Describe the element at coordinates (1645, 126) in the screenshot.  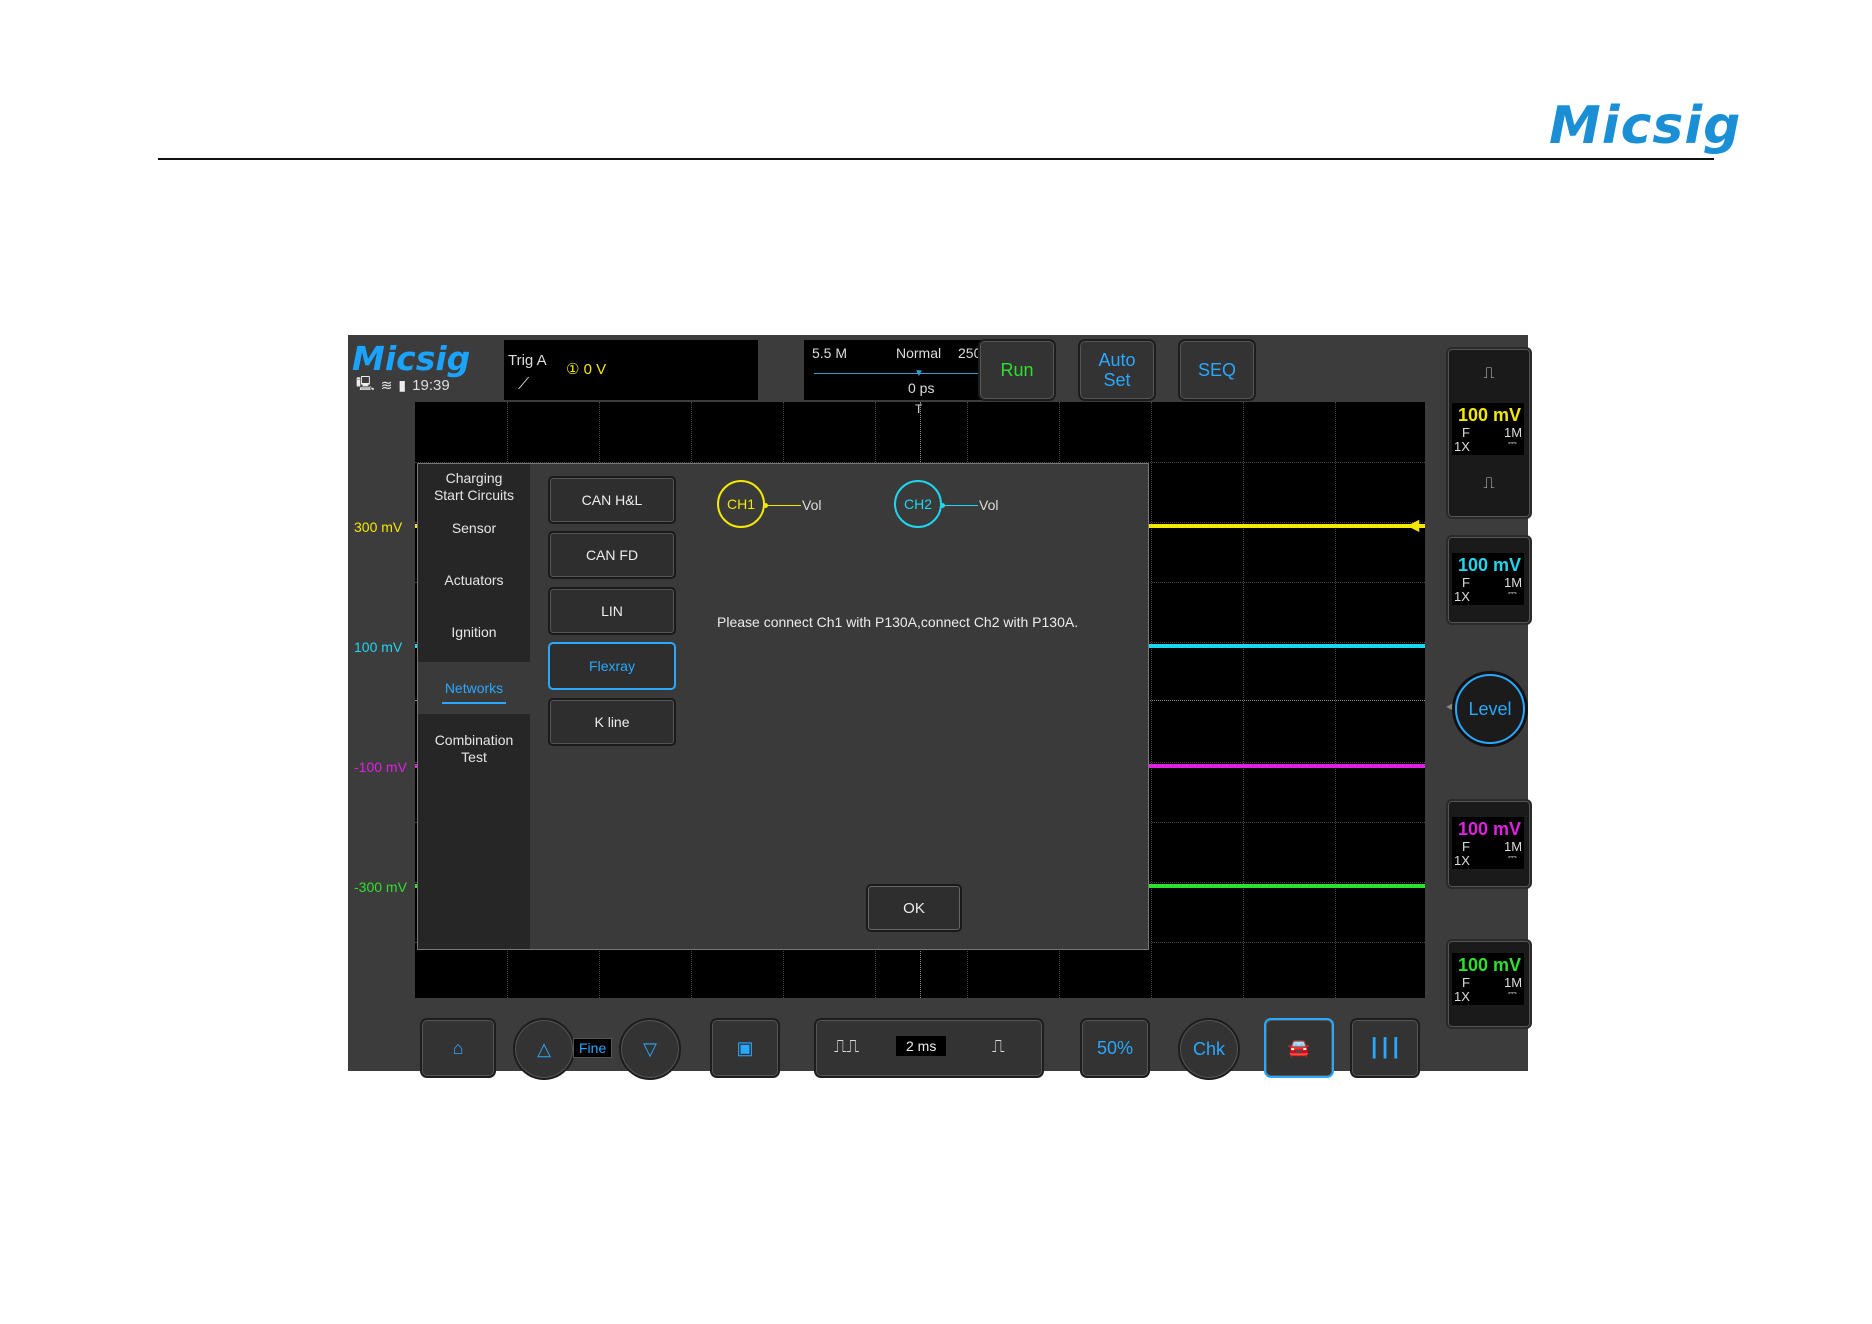
I see `brand-logo: Micsig` at that location.